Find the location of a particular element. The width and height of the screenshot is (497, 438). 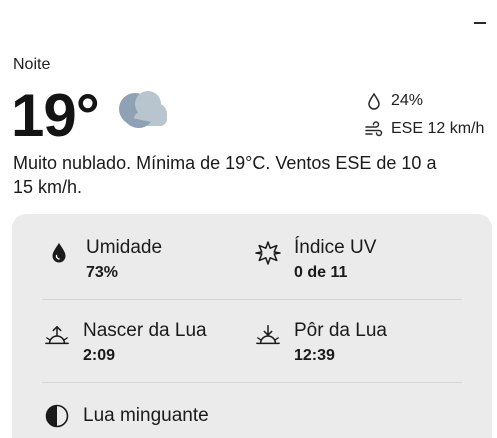

moon-phase-label: Lua minguante is located at coordinates (146, 415).